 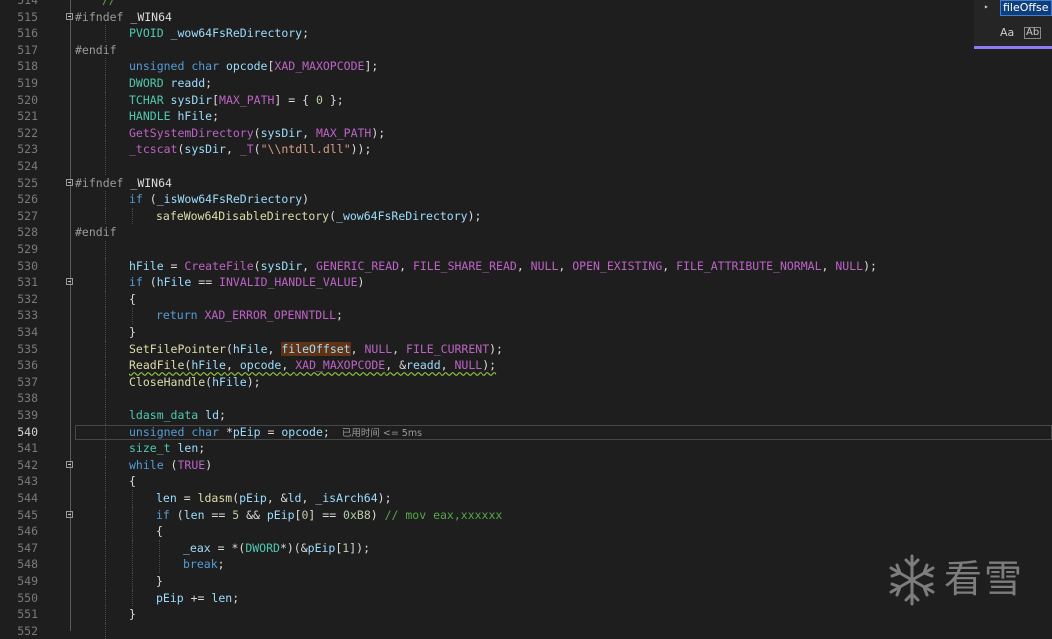 What do you see at coordinates (526, 183) in the screenshot?
I see `code-line: 525 #ifndef _WIN64` at bounding box center [526, 183].